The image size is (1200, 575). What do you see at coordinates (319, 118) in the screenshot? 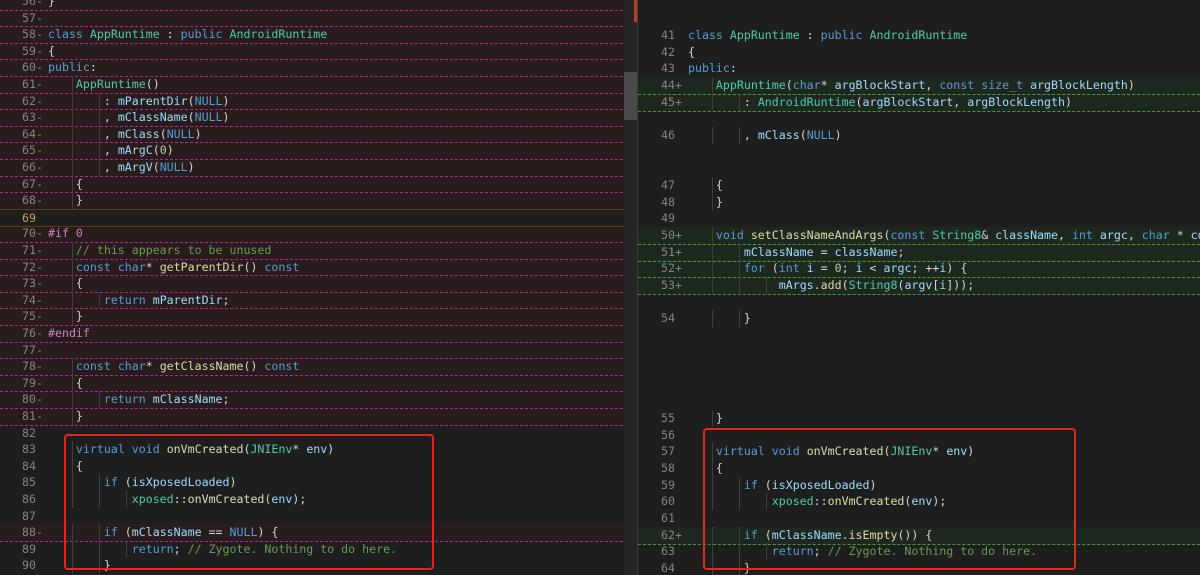
I see `left-code-line: 63- , mClassName(NULL)` at bounding box center [319, 118].